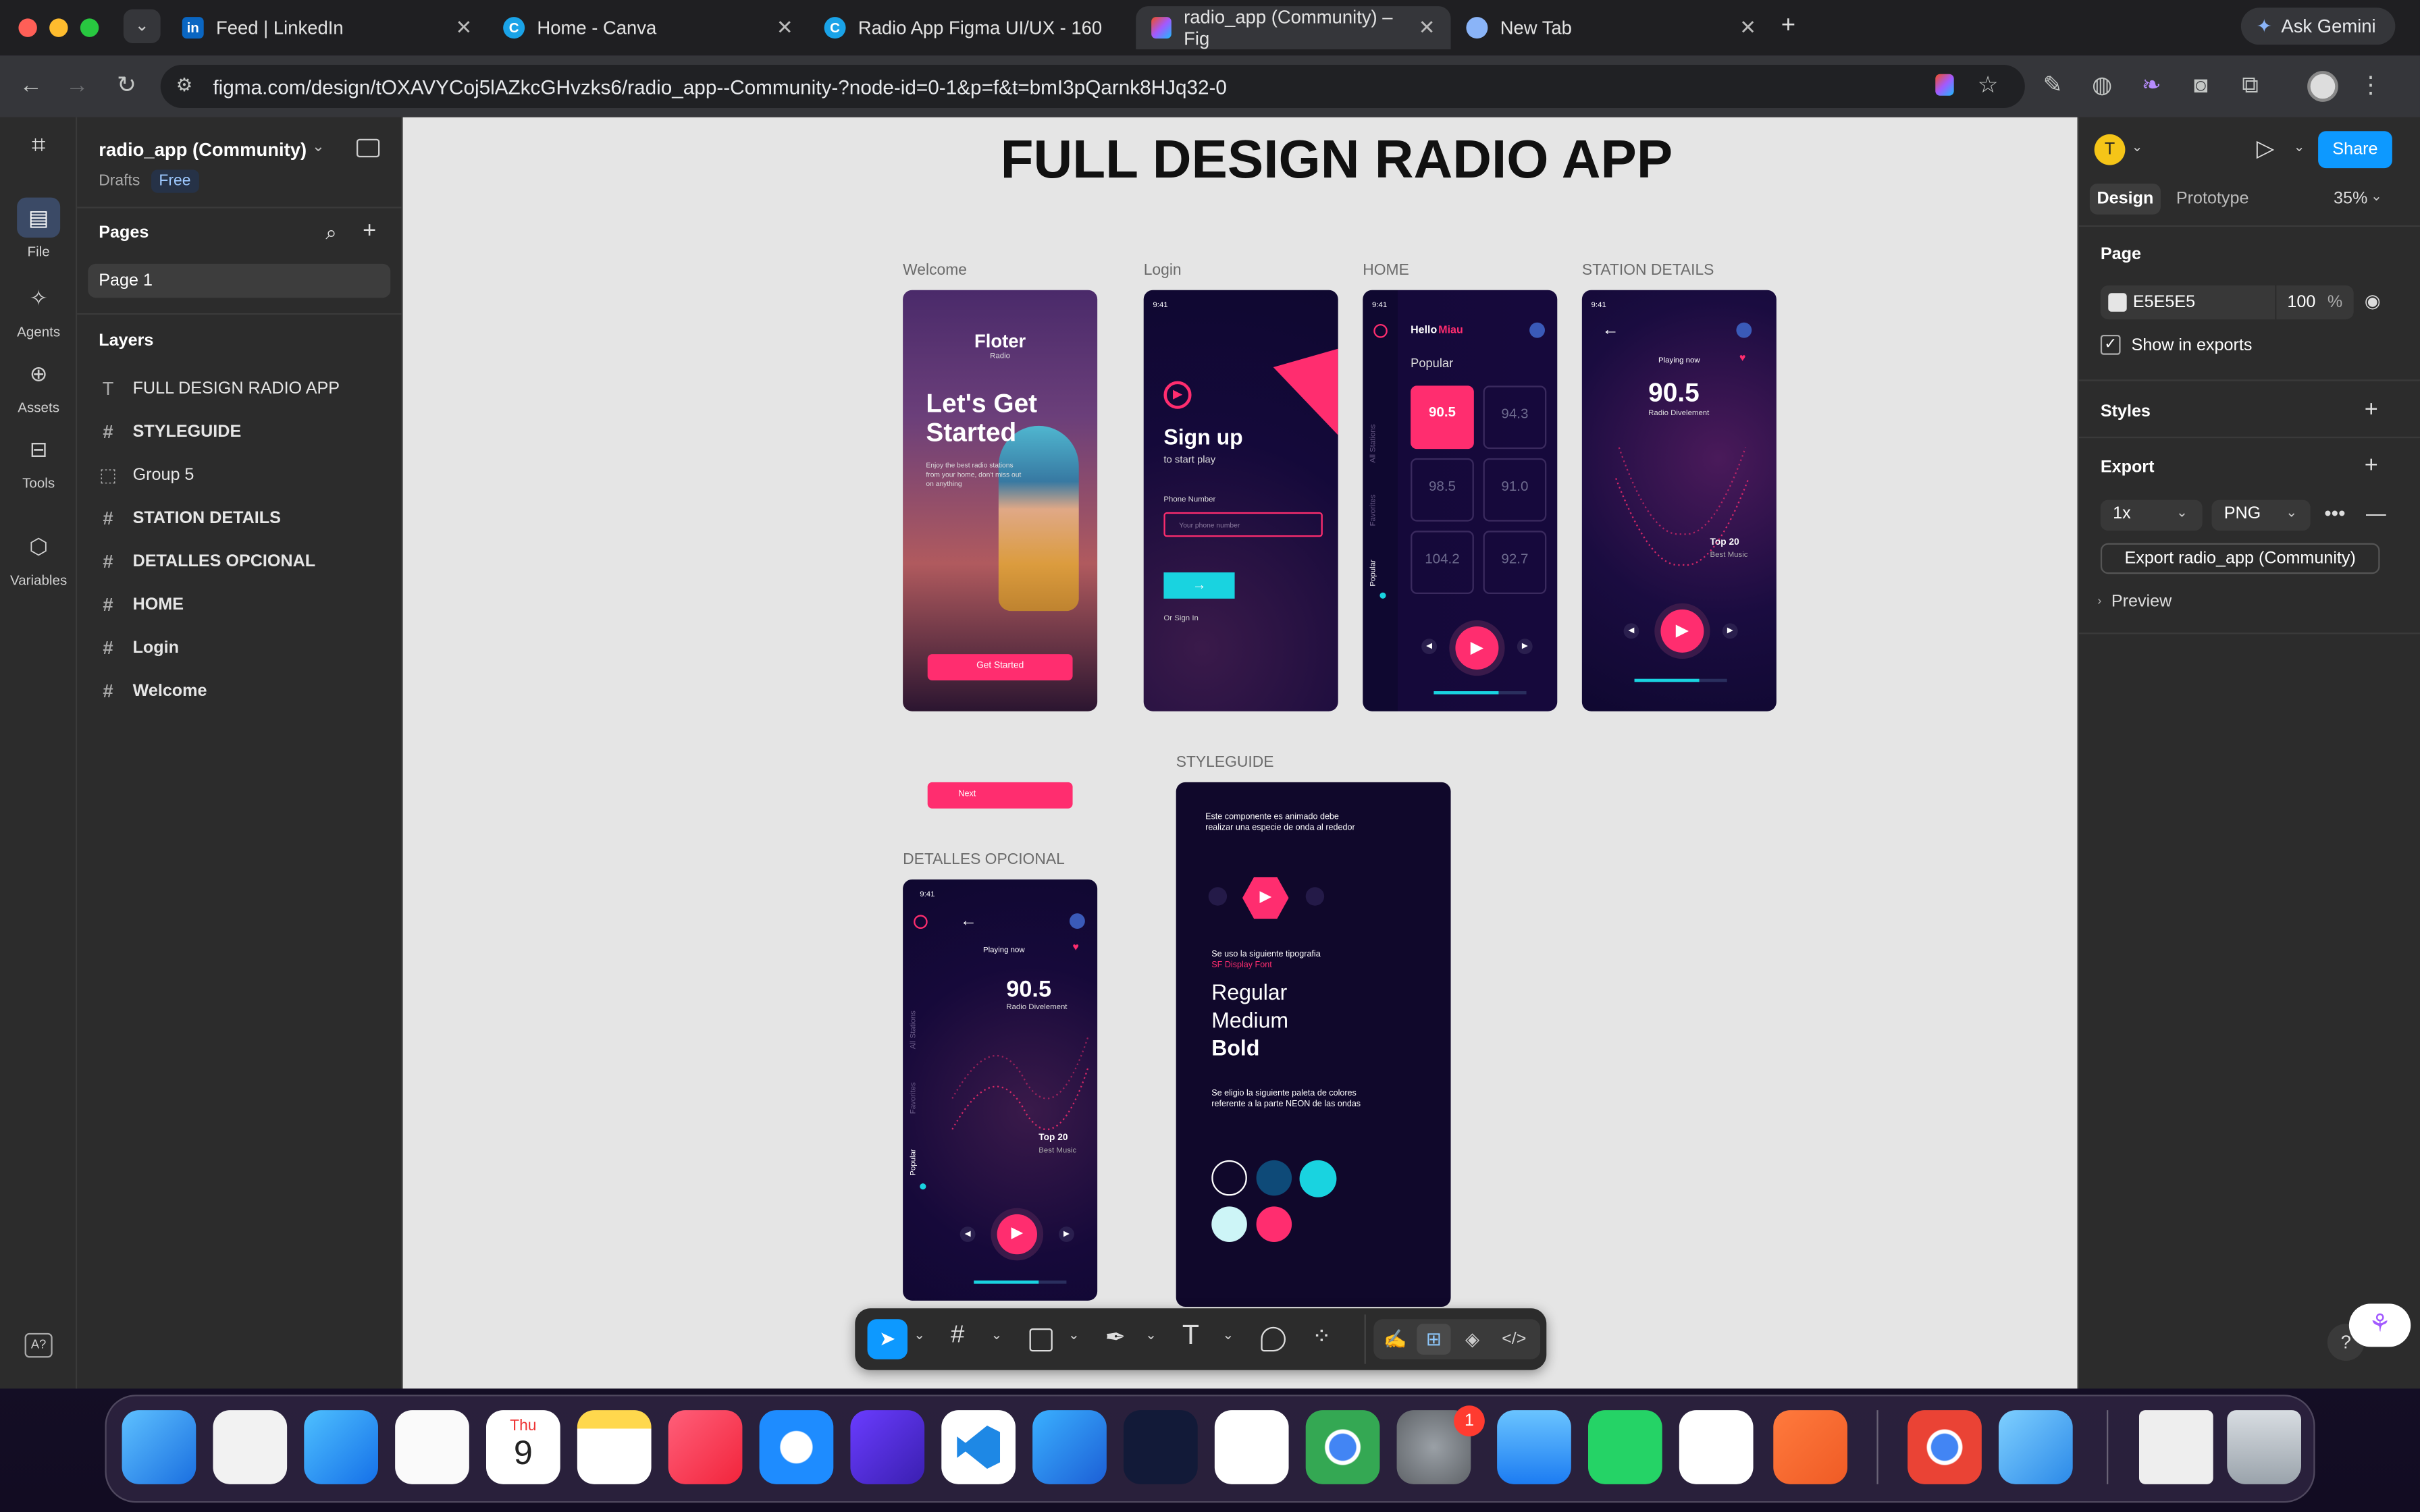 This screenshot has width=2420, height=1512. I want to click on eyedropper-icon: ✎, so click(2052, 87).